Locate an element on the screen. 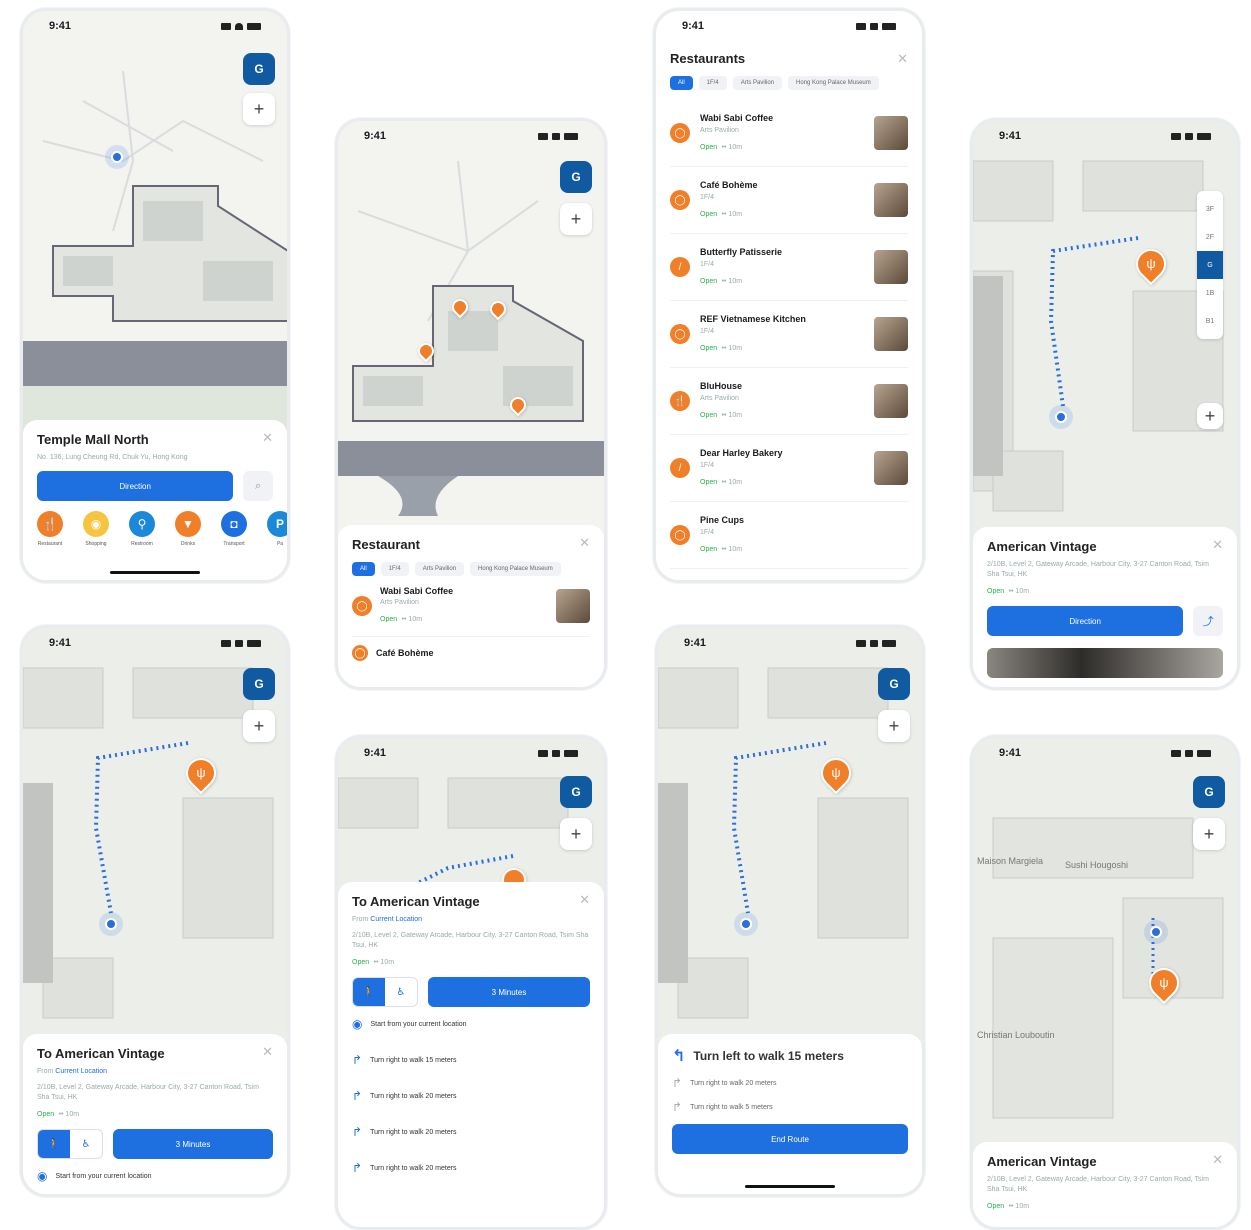  floor-option: 3F is located at coordinates (1210, 209).